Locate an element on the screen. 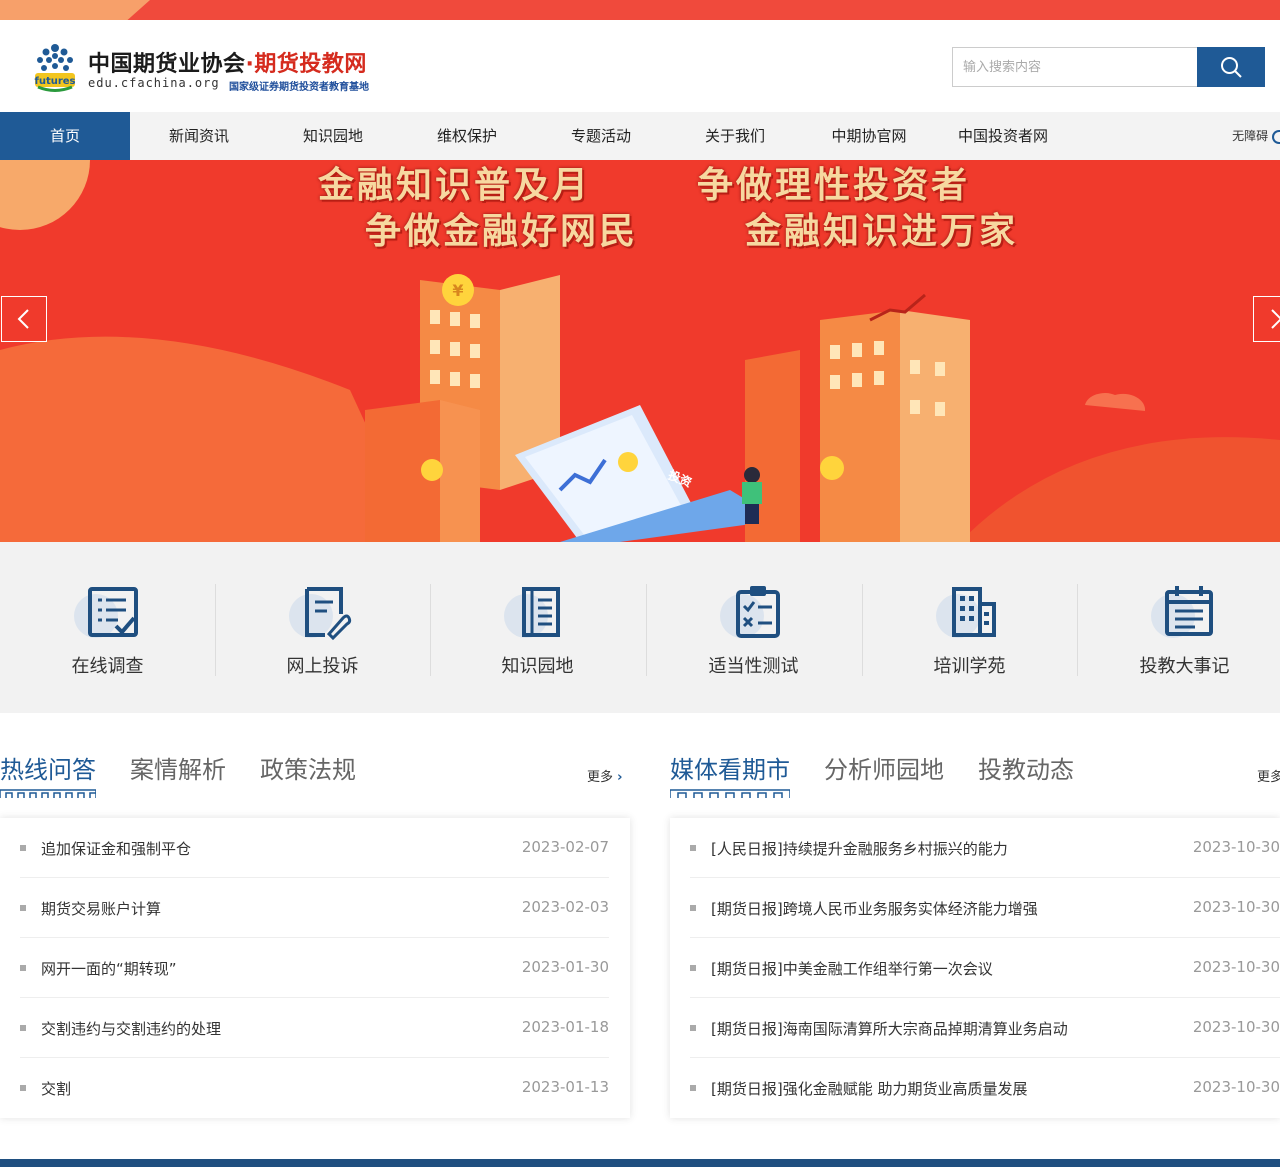 The image size is (1280, 1167). service-label: 知识园地 is located at coordinates (537, 666).